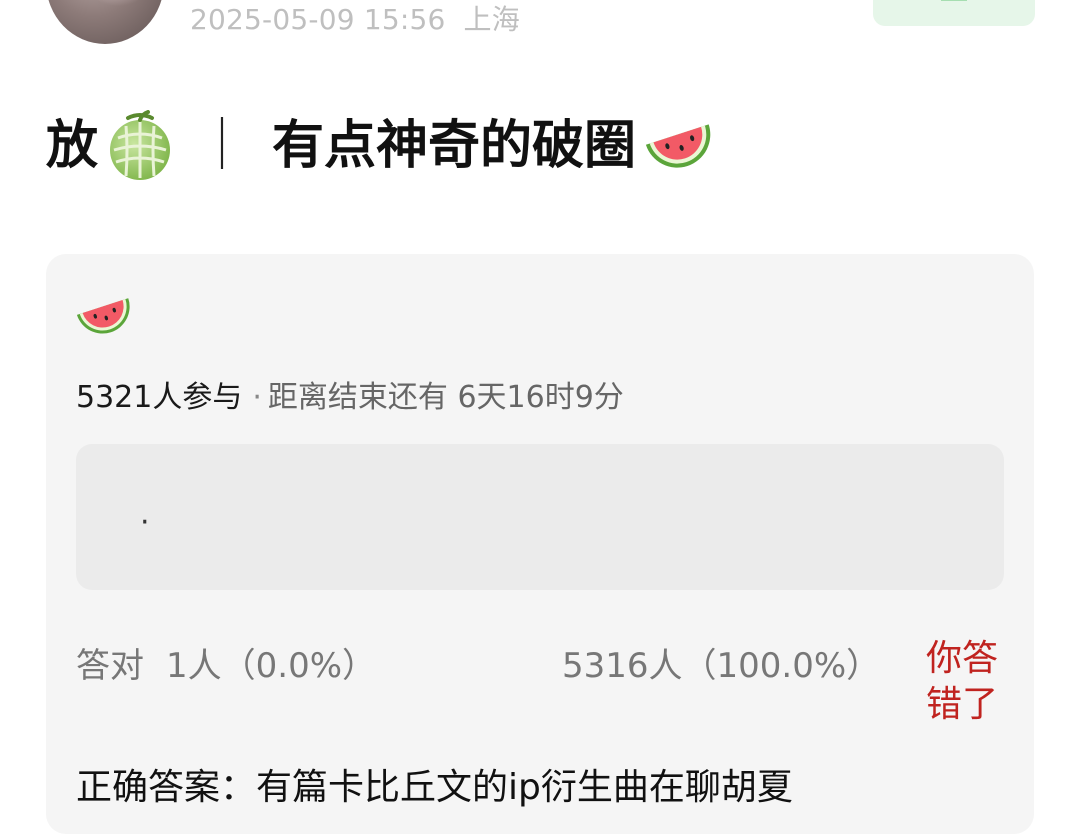  Describe the element at coordinates (140, 145) in the screenshot. I see `melon-icon` at that location.